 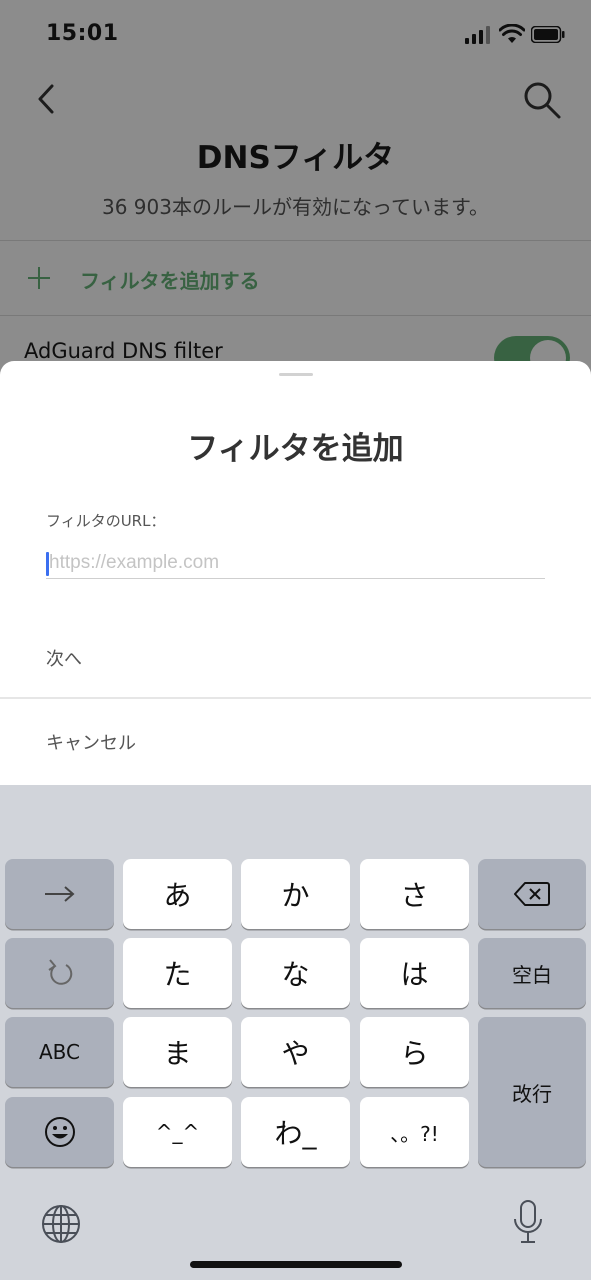 I want to click on cancel-label: キャンセル, so click(x=91, y=743).